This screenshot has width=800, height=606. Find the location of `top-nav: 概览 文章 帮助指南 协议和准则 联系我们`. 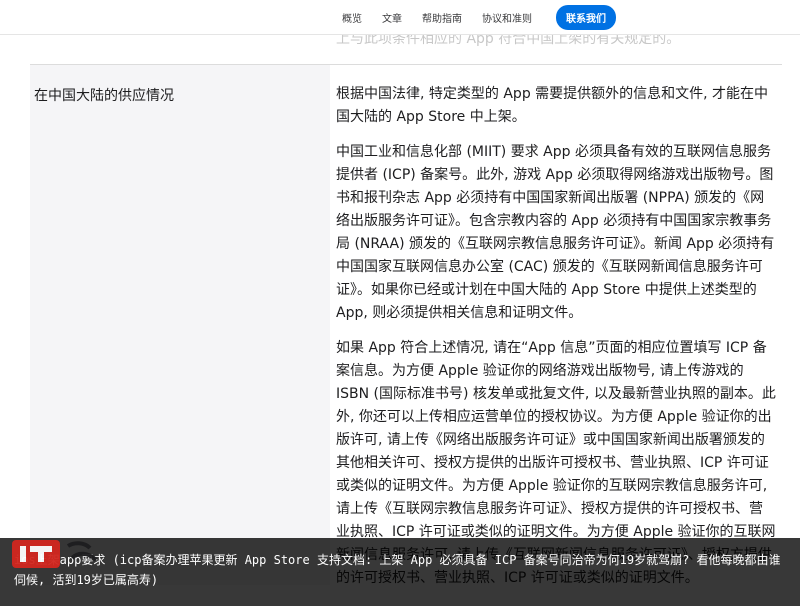

top-nav: 概览 文章 帮助指南 协议和准则 联系我们 is located at coordinates (400, 17).